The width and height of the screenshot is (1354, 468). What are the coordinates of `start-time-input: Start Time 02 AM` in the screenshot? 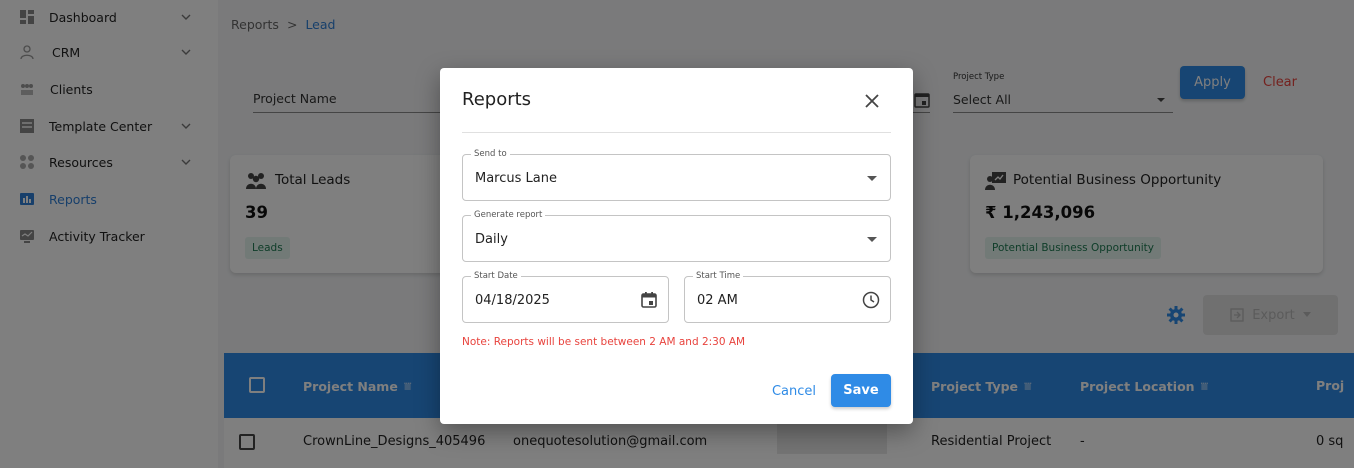 It's located at (787, 297).